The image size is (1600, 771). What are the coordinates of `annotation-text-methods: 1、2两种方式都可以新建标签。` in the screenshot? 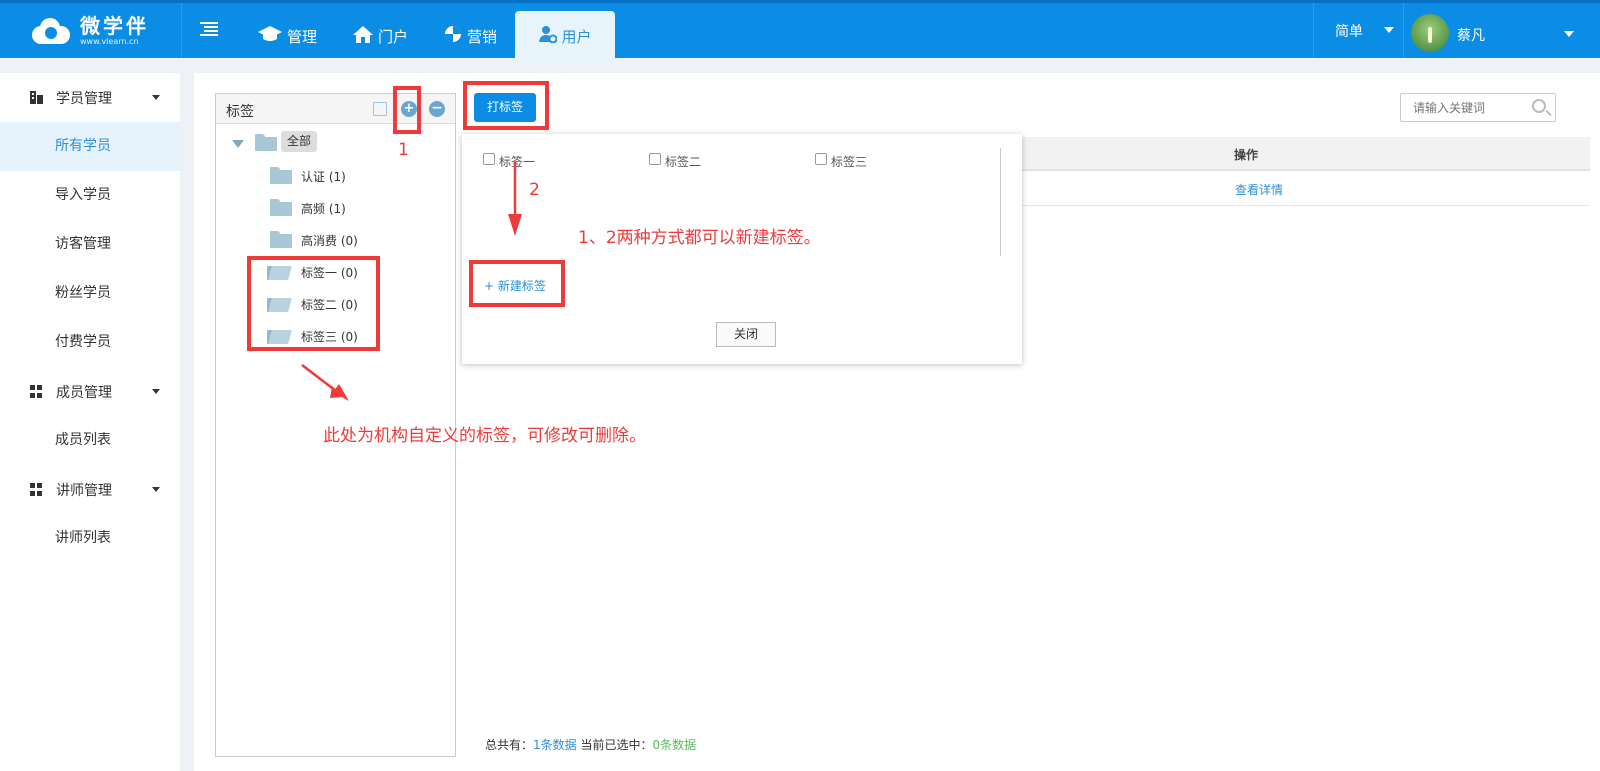 It's located at (699, 238).